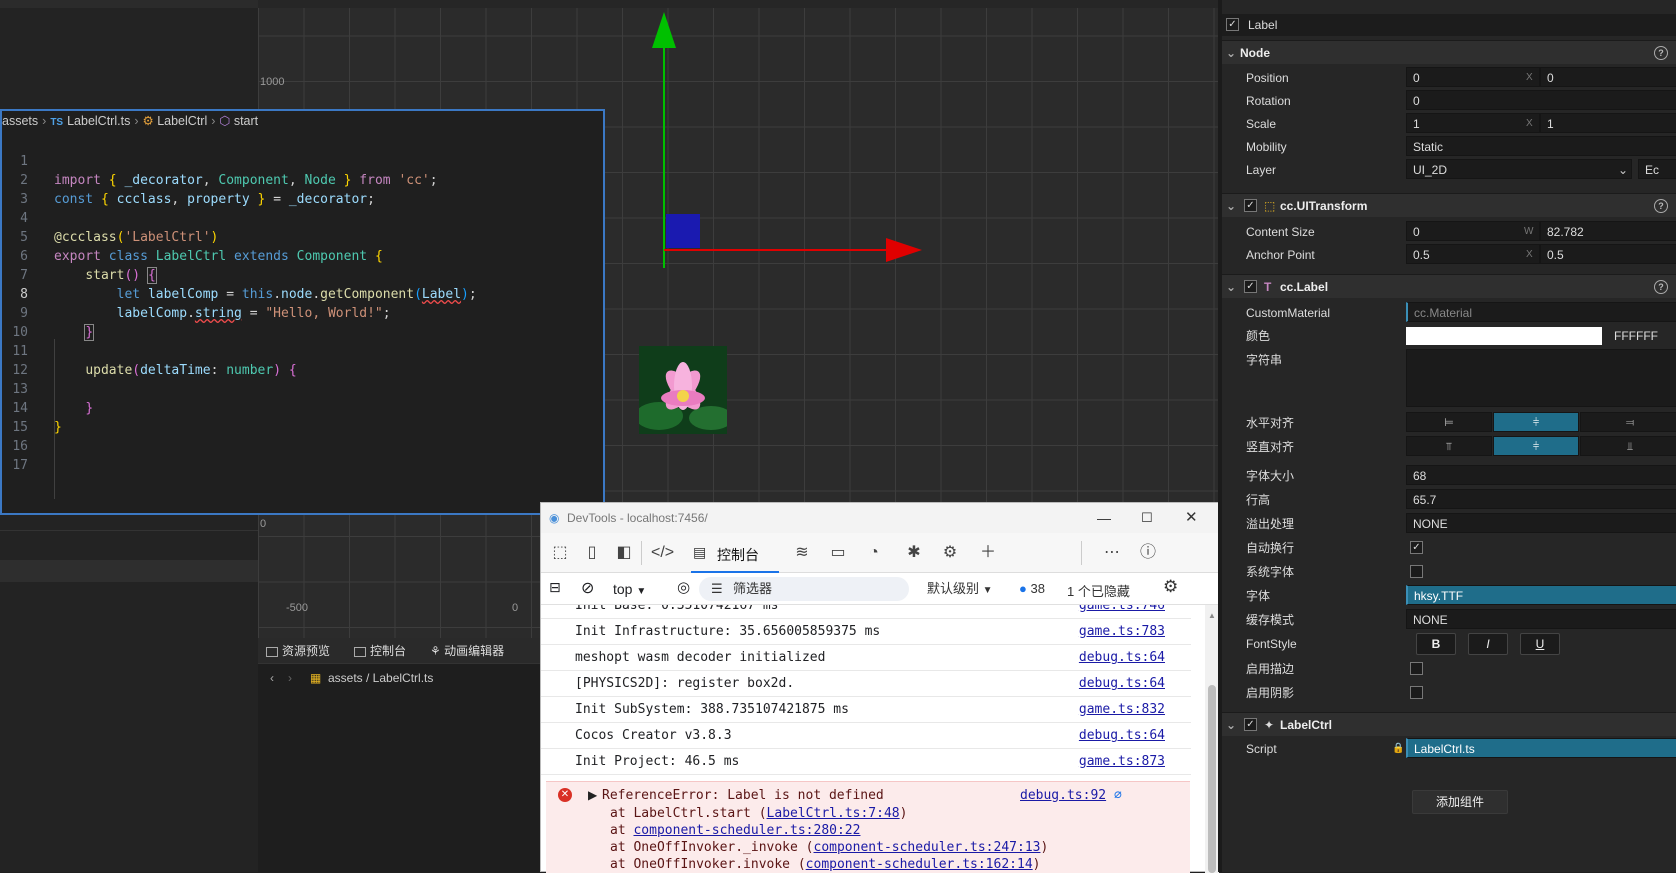 The image size is (1676, 873). I want to click on minimize-icon: —, so click(1104, 518).